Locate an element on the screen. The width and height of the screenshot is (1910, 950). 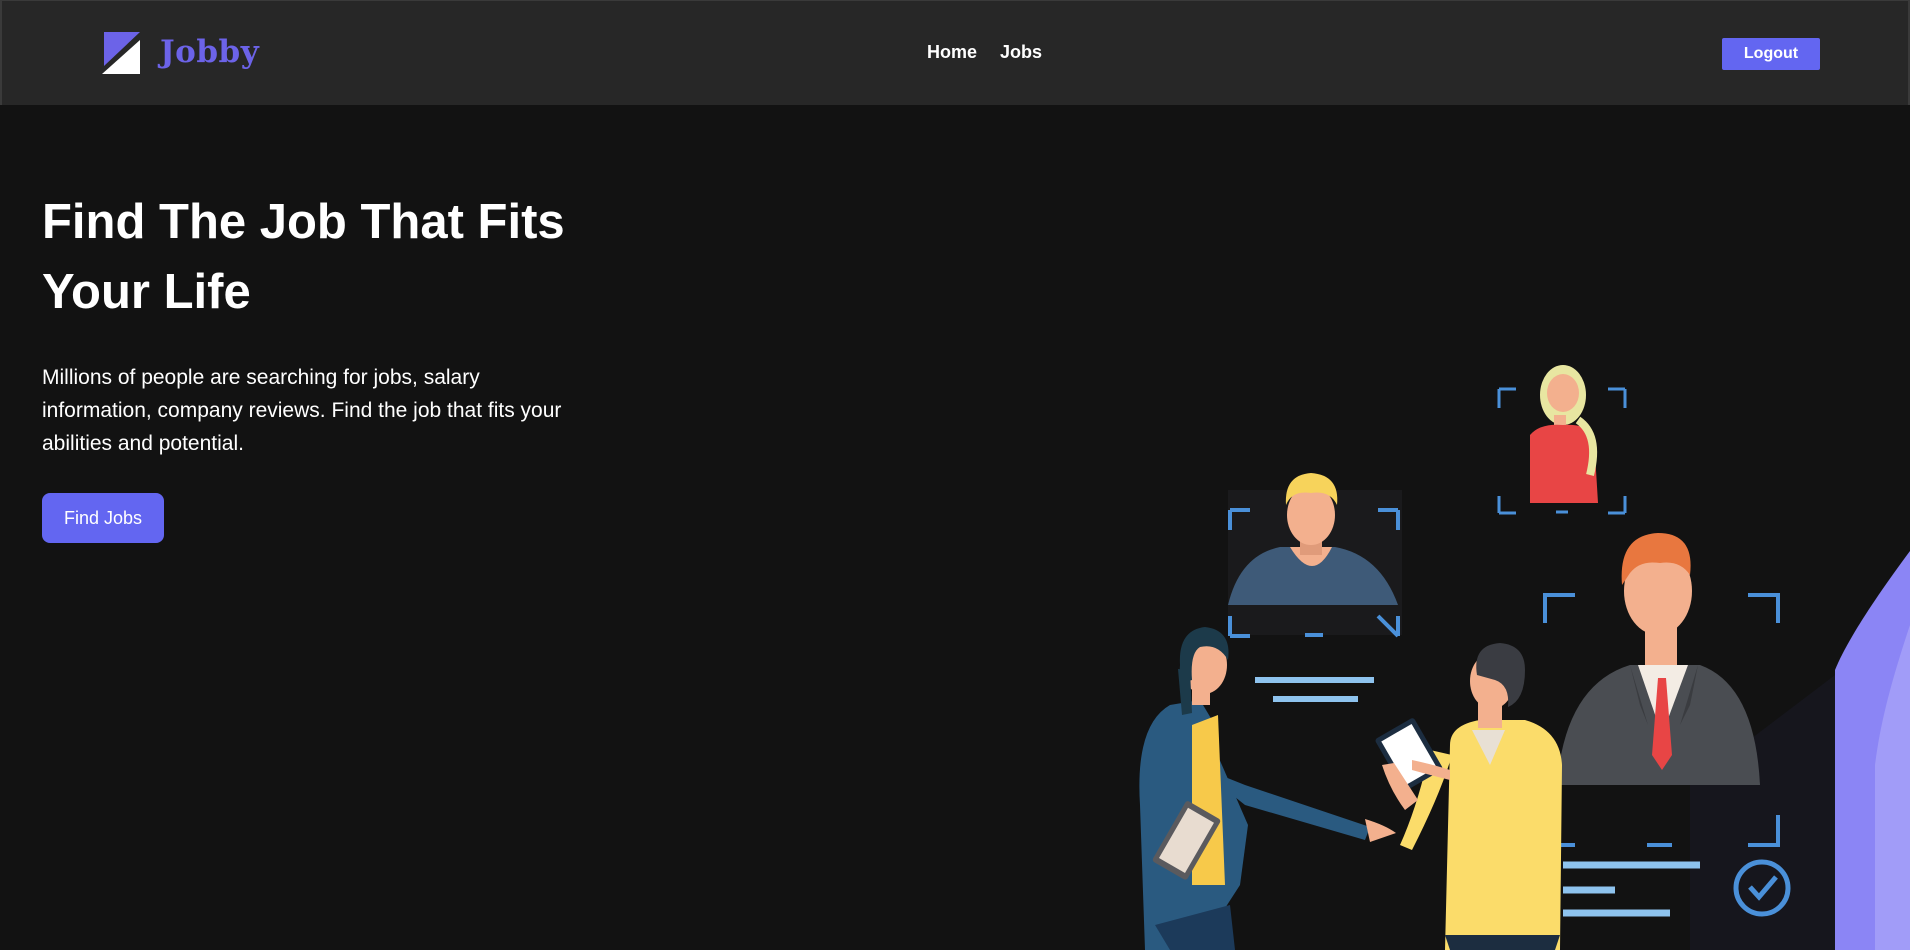
find-jobs-button: Find Jobs is located at coordinates (103, 518).